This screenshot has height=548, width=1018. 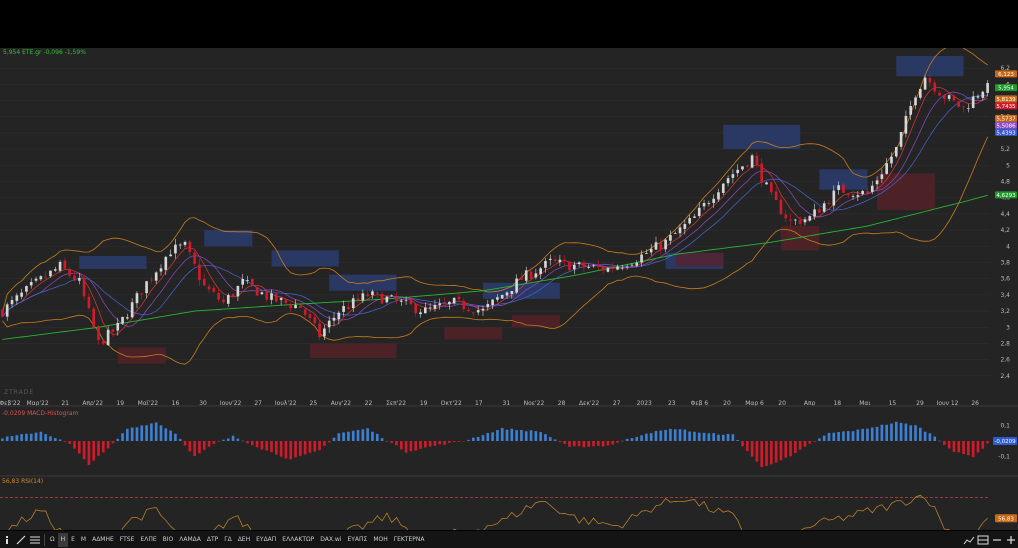 I want to click on zoom-out-icon, so click(x=997, y=540).